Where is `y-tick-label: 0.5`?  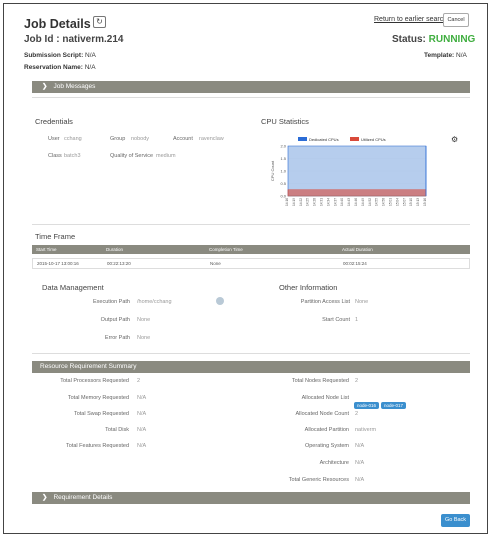 y-tick-label: 0.5 is located at coordinates (283, 183).